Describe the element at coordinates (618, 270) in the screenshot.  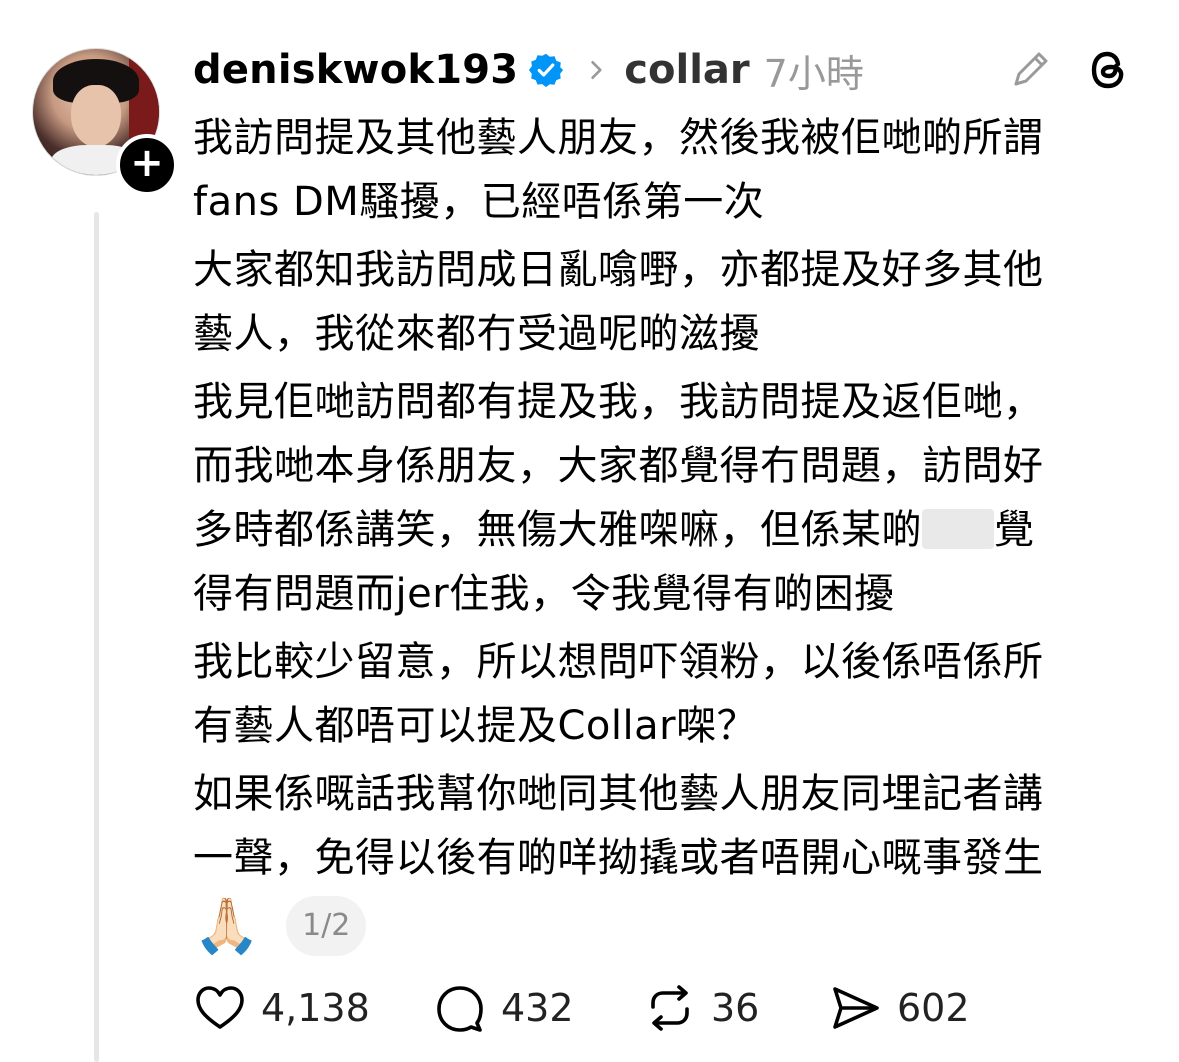
I see `text-line: 大家都知我訪問成日亂噏嘢，亦都提及好多其他` at that location.